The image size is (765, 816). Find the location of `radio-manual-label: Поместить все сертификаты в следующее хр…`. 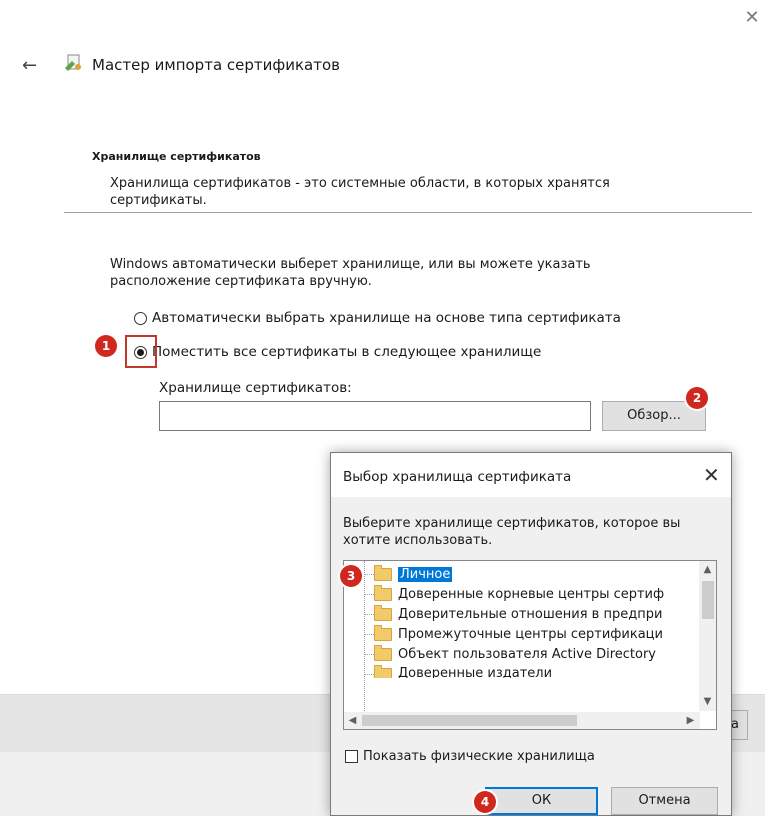

radio-manual-label: Поместить все сертификаты в следующее хр… is located at coordinates (347, 352).